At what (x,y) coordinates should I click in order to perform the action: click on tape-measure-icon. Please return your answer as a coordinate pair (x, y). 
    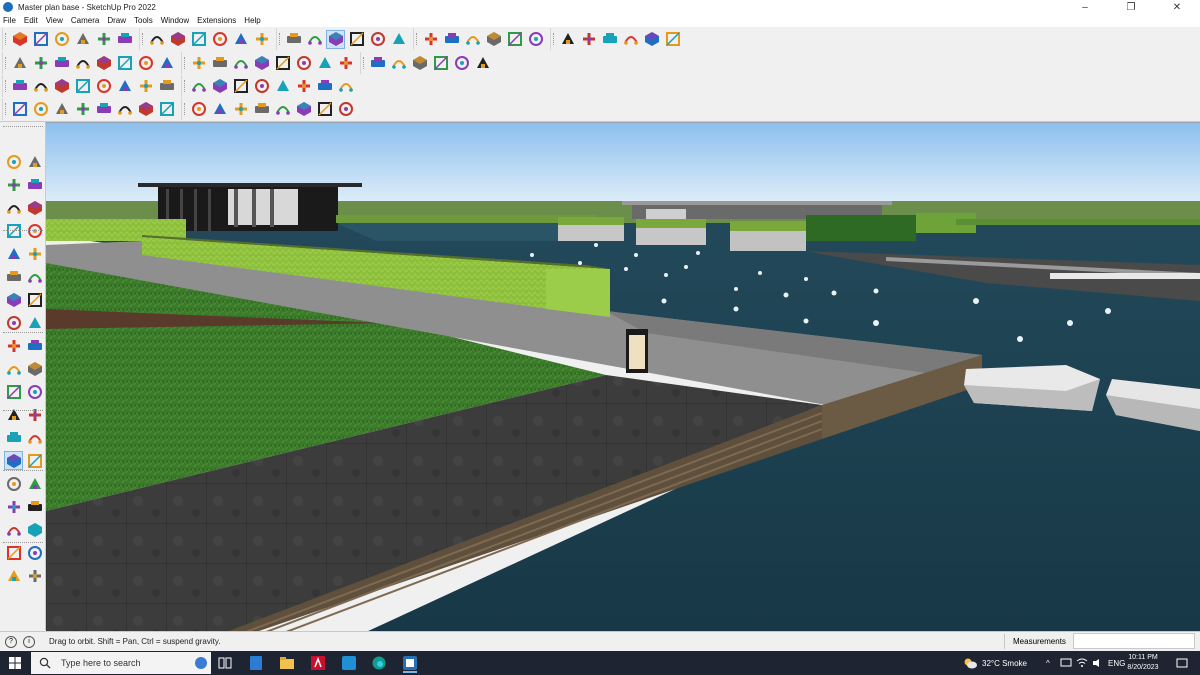
    Looking at the image, I should click on (261, 39).